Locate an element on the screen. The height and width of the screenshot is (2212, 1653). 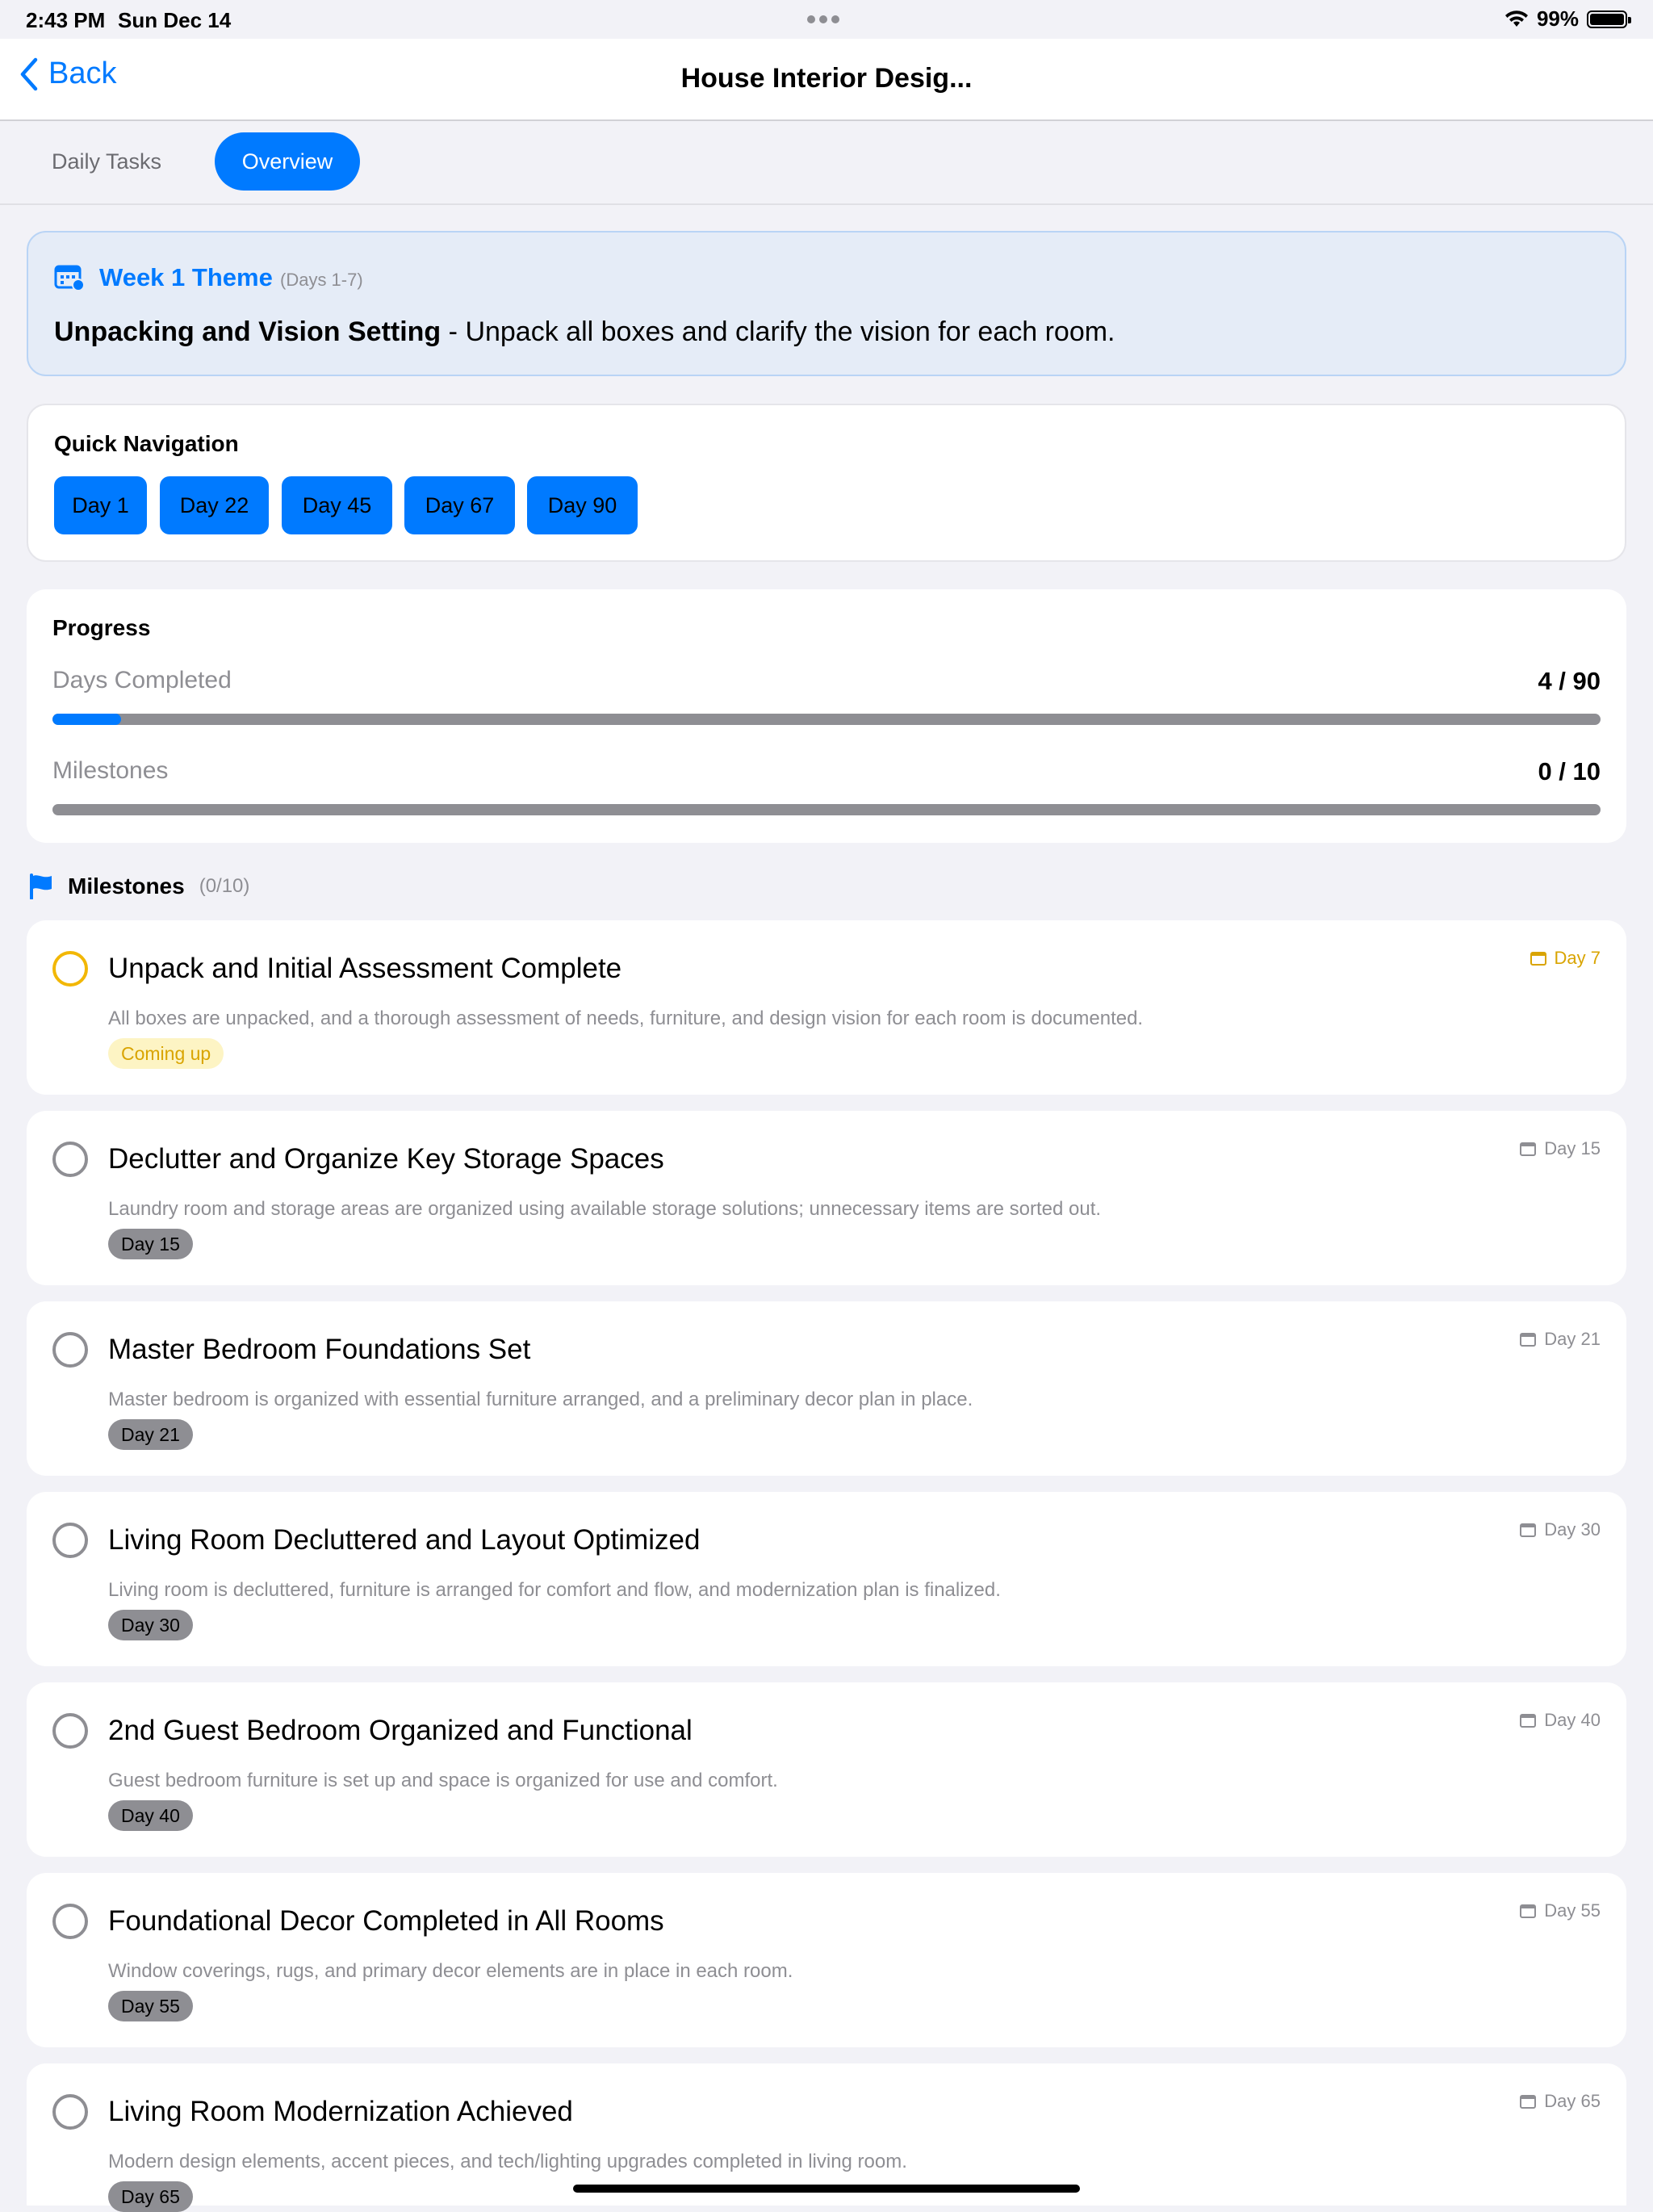
quick-nav-day-1-button: Day 1 is located at coordinates (101, 505).